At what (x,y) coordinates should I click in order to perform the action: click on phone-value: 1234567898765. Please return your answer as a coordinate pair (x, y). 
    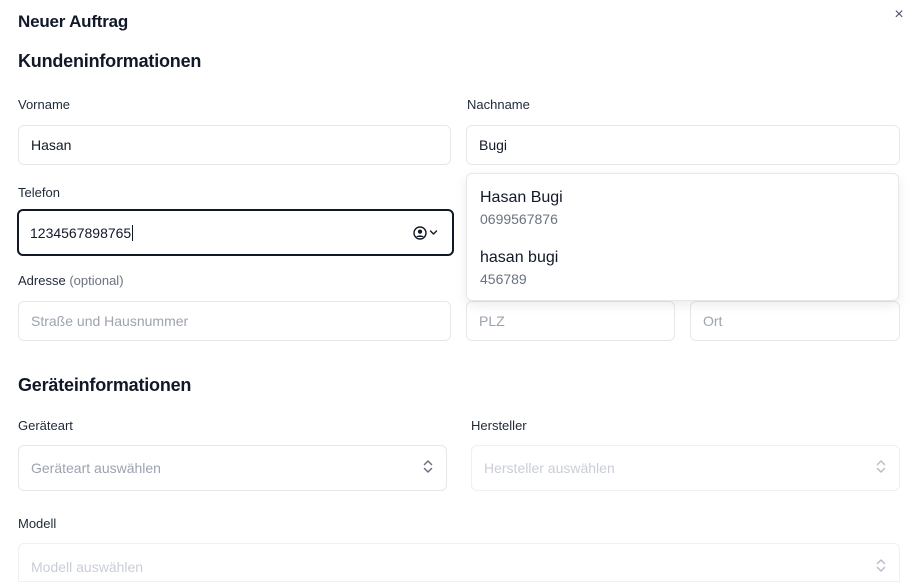
    Looking at the image, I should click on (81, 232).